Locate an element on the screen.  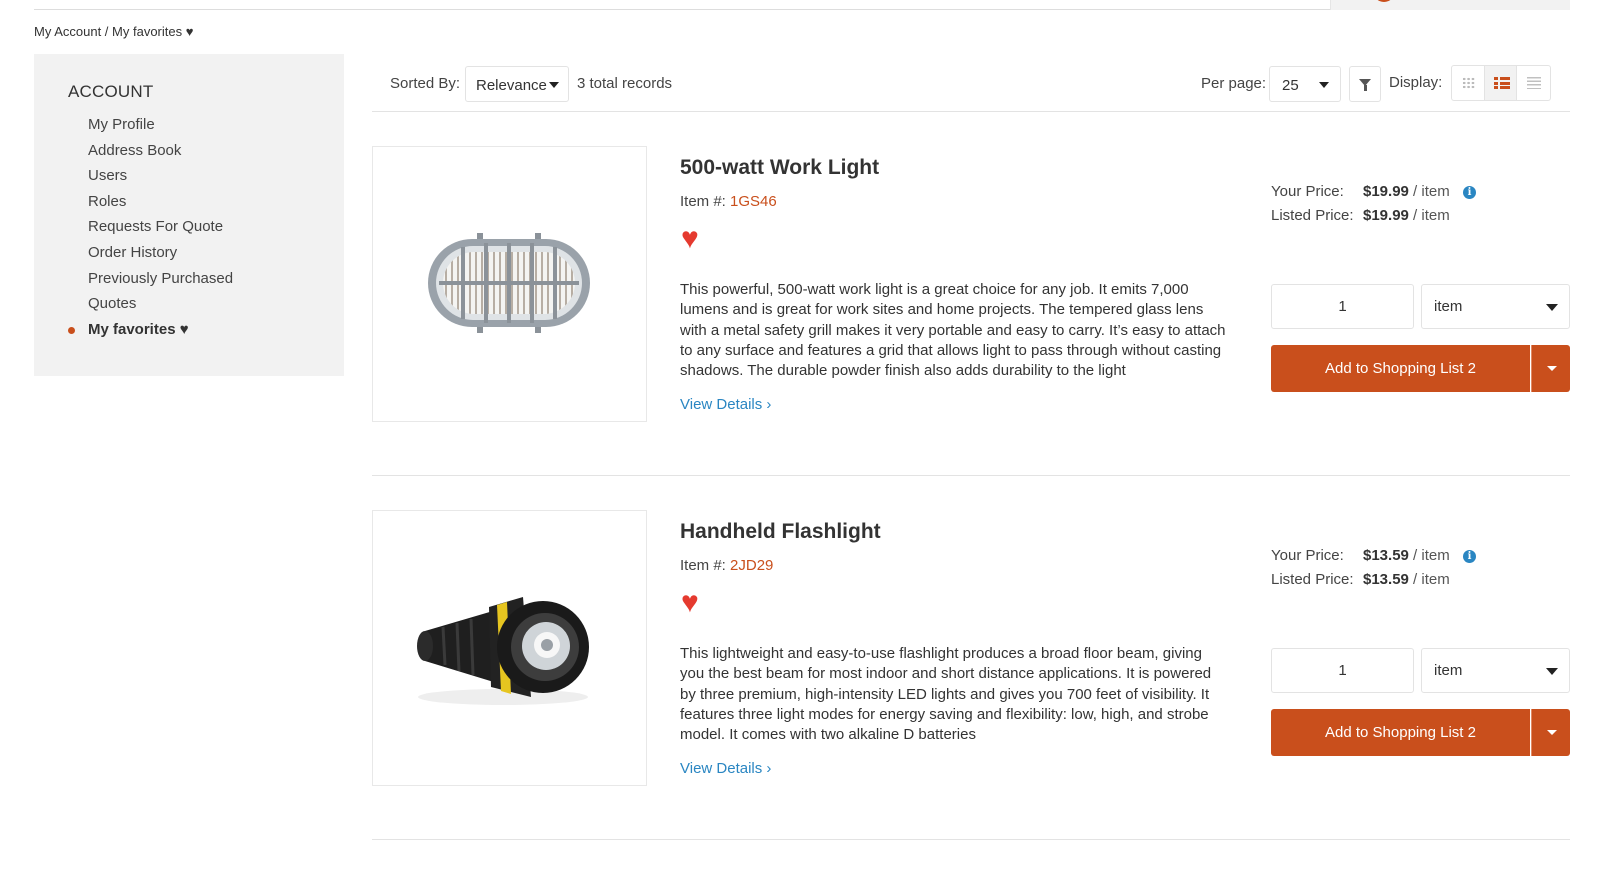
sidebar-item-roles: Roles is located at coordinates (206, 202).